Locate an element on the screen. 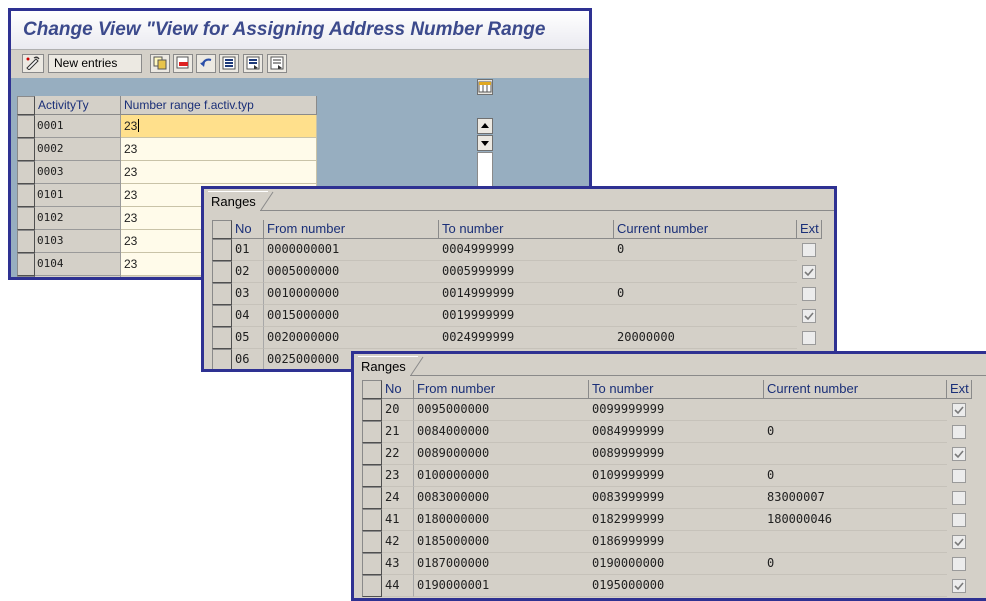 This screenshot has height=601, width=986. new-entries-button: New entries is located at coordinates (95, 63).